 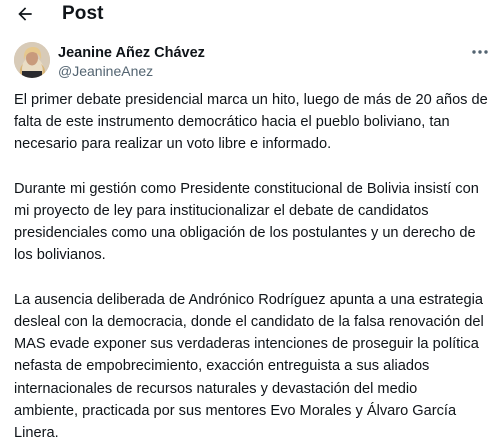 What do you see at coordinates (131, 53) in the screenshot?
I see `author-name: Jeanine Añez Chávez` at bounding box center [131, 53].